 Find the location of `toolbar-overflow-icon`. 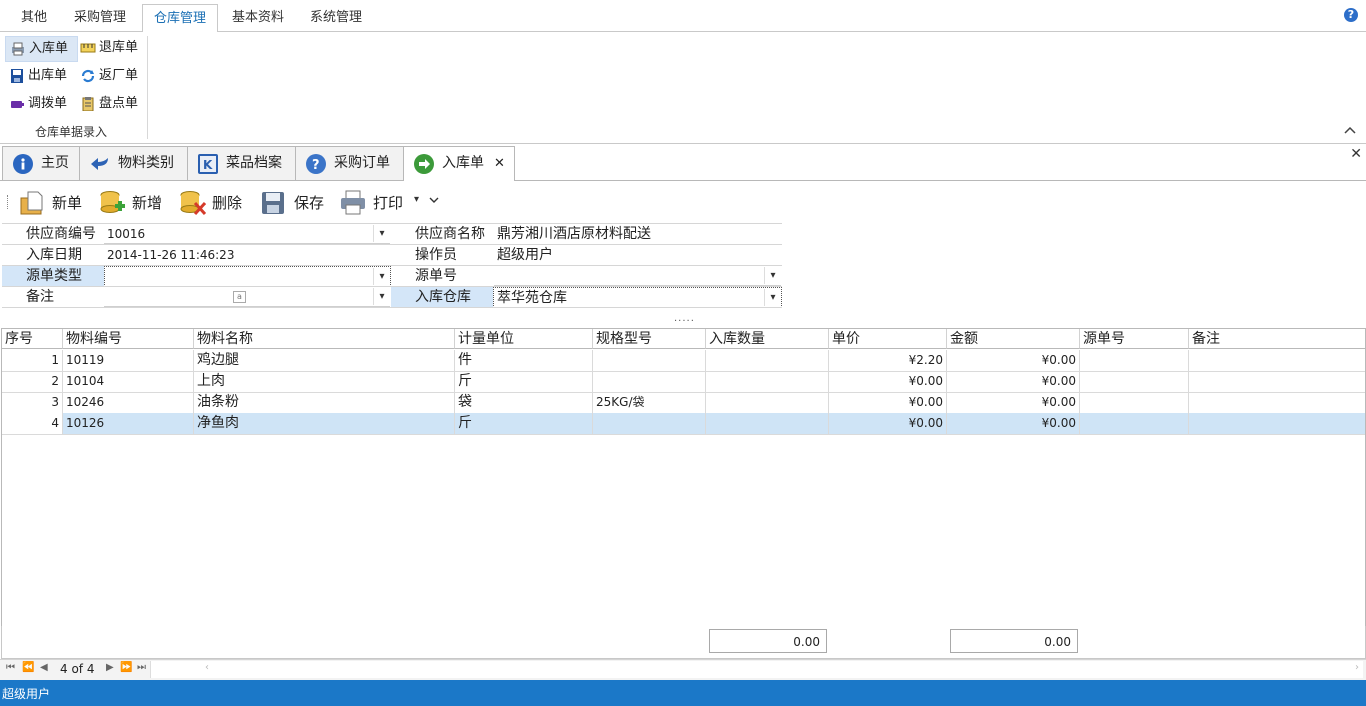

toolbar-overflow-icon is located at coordinates (434, 201).